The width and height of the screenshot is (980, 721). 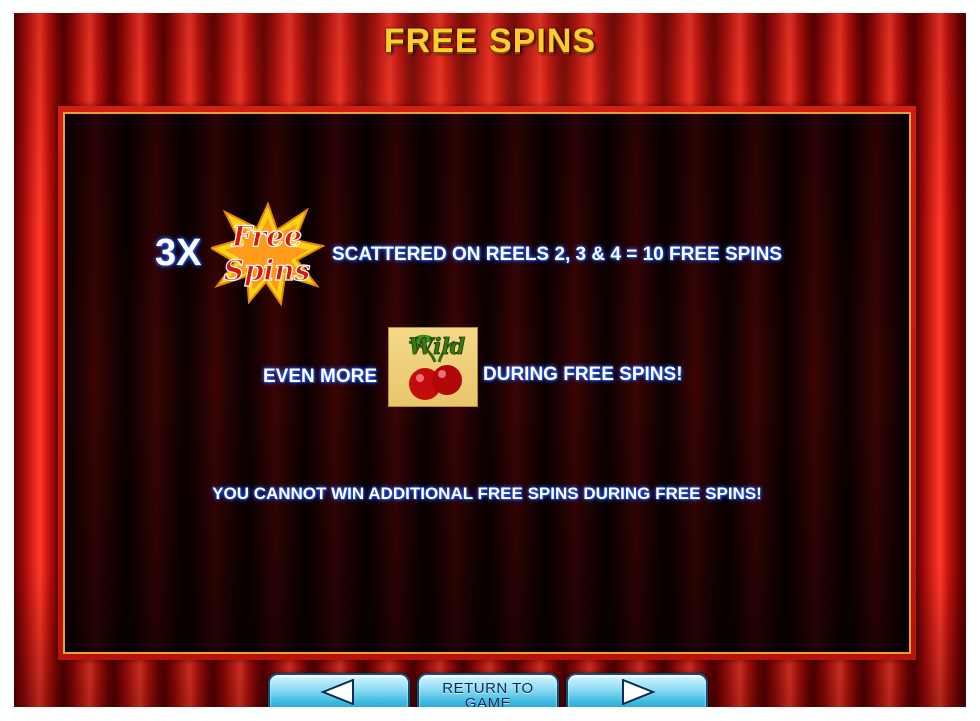 I want to click on paytable-navigation: RETURN TO GAME, so click(x=490, y=687).